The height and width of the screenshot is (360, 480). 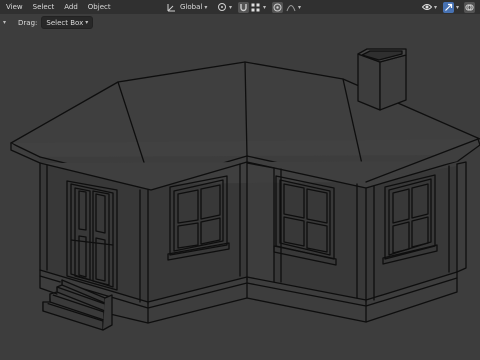 I want to click on gizmo-toggle-icon, so click(x=448, y=7).